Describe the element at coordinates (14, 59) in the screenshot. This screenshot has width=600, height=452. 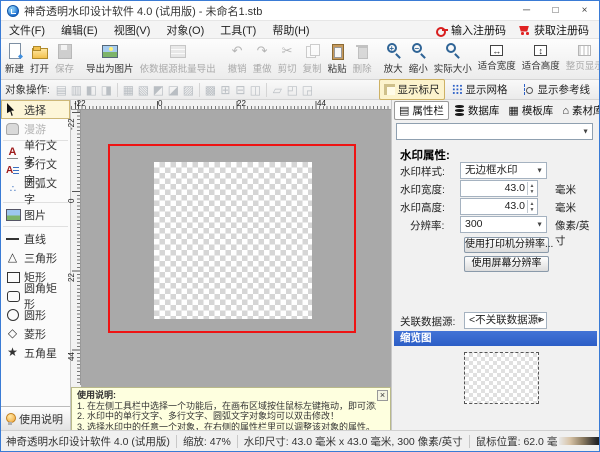
I see `new-button: 新建` at that location.